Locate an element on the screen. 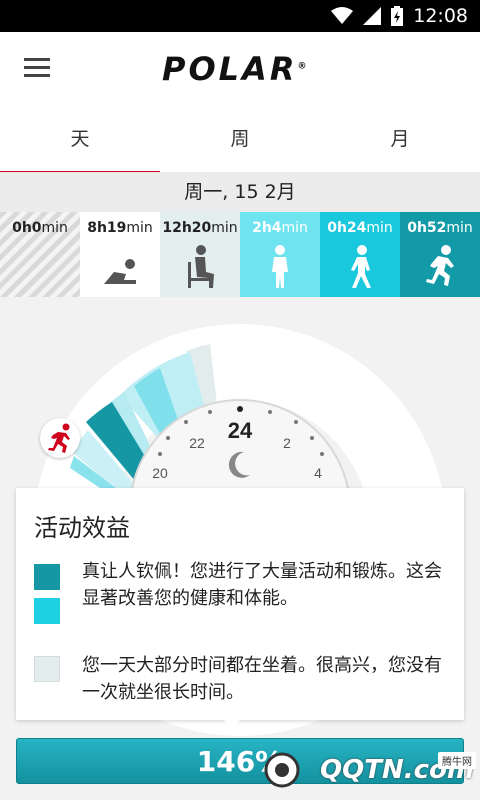 This screenshot has height=800, width=480. walking-icon is located at coordinates (361, 266).